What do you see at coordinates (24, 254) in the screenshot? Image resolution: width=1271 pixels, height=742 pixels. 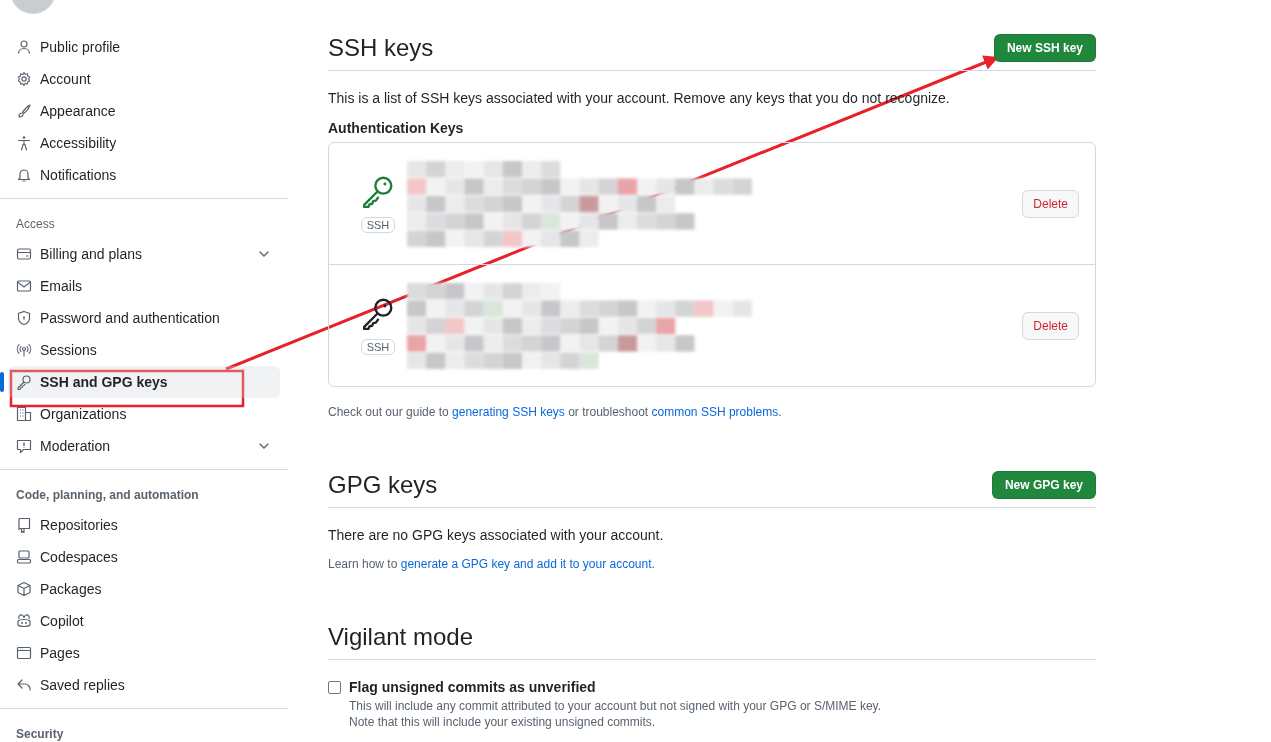 I see `credit-card-icon` at bounding box center [24, 254].